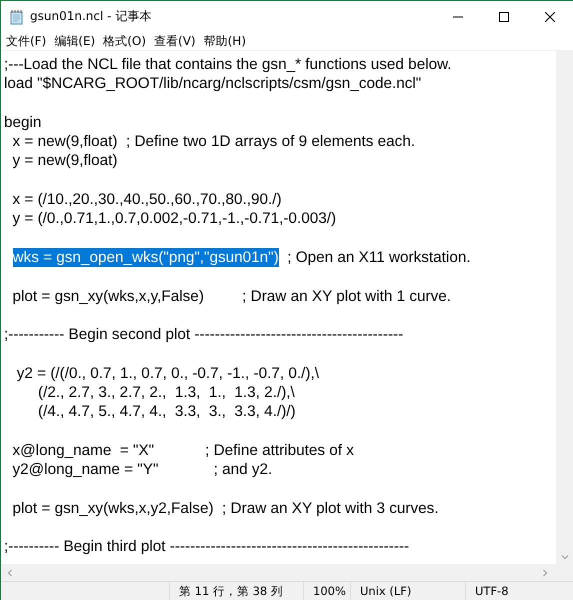  What do you see at coordinates (287, 572) in the screenshot?
I see `horizontal-scrollbar` at bounding box center [287, 572].